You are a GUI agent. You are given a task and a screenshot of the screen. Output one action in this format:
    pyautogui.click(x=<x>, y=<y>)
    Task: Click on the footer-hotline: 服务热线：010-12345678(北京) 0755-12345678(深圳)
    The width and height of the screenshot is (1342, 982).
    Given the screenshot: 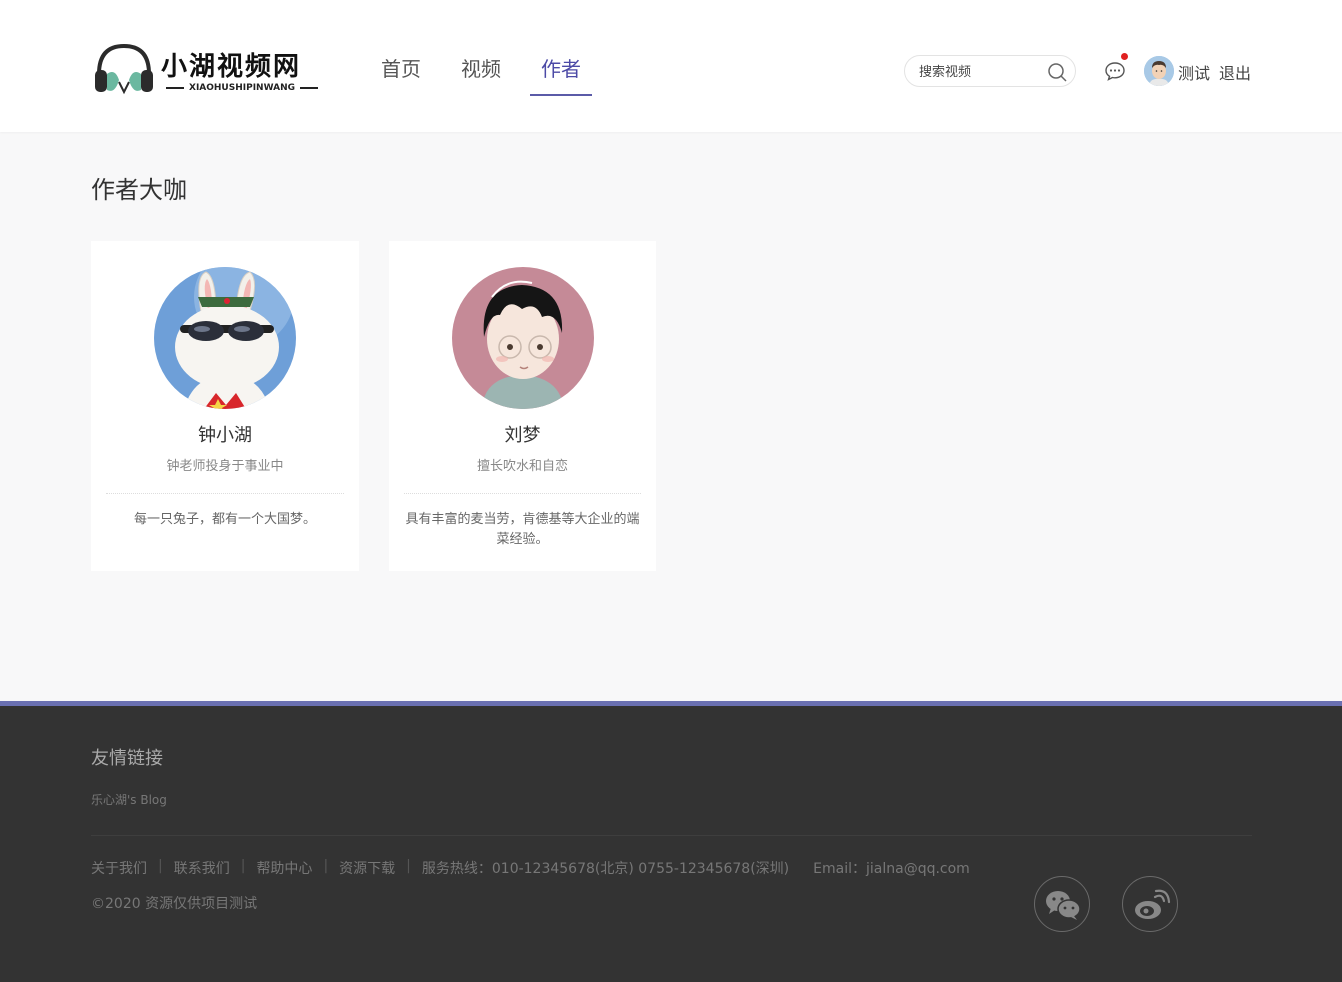 What is the action you would take?
    pyautogui.click(x=605, y=869)
    